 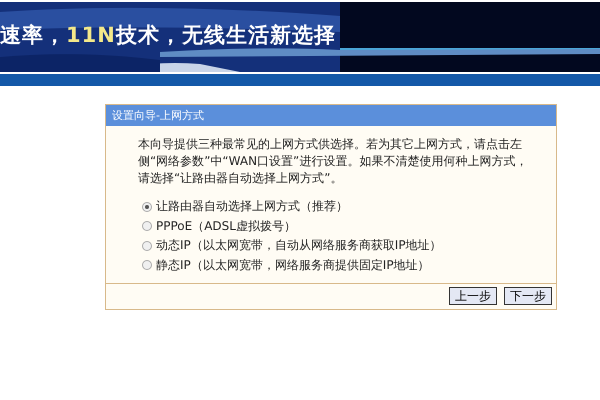 I want to click on option-label: PPPoE（ADSL虚拟拨号）, so click(x=226, y=226).